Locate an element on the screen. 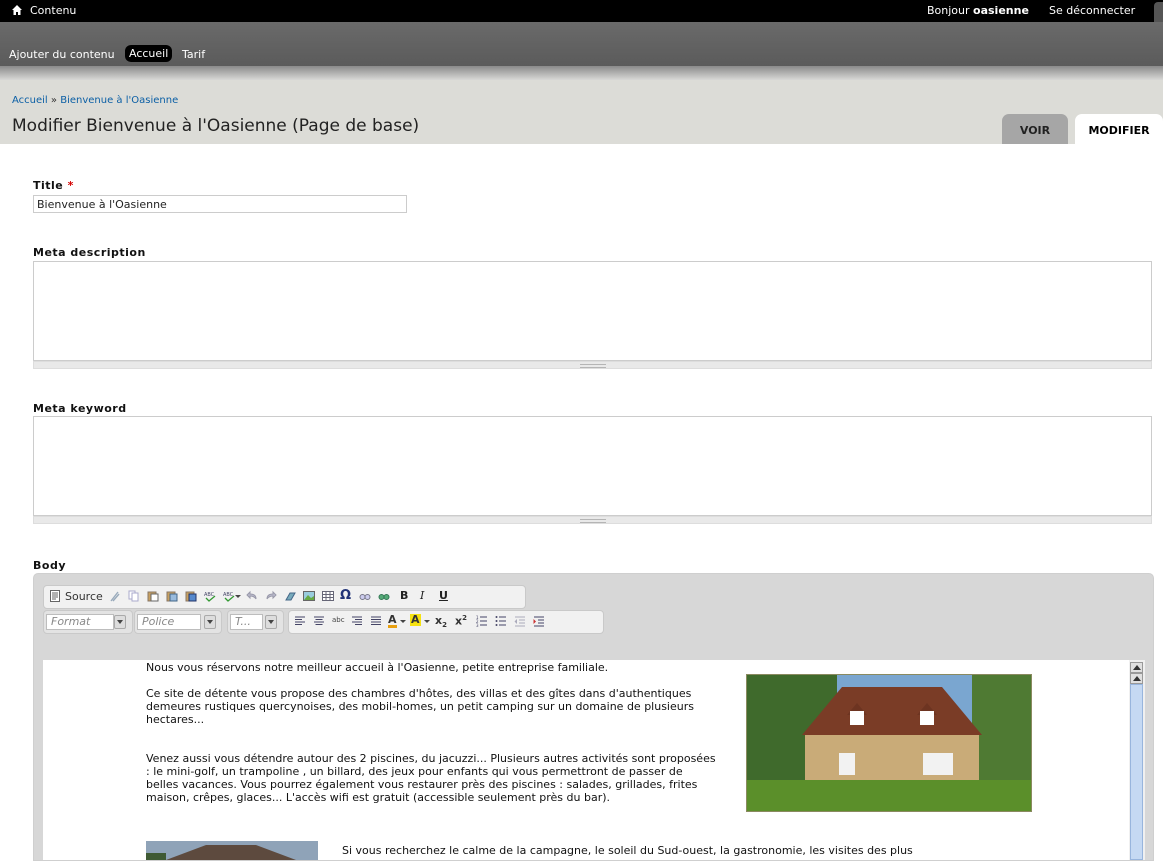  find-icon is located at coordinates (365, 596).